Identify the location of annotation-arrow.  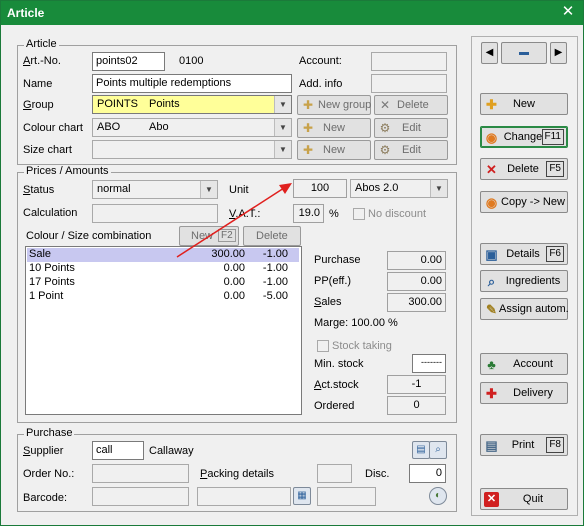
(234, 220).